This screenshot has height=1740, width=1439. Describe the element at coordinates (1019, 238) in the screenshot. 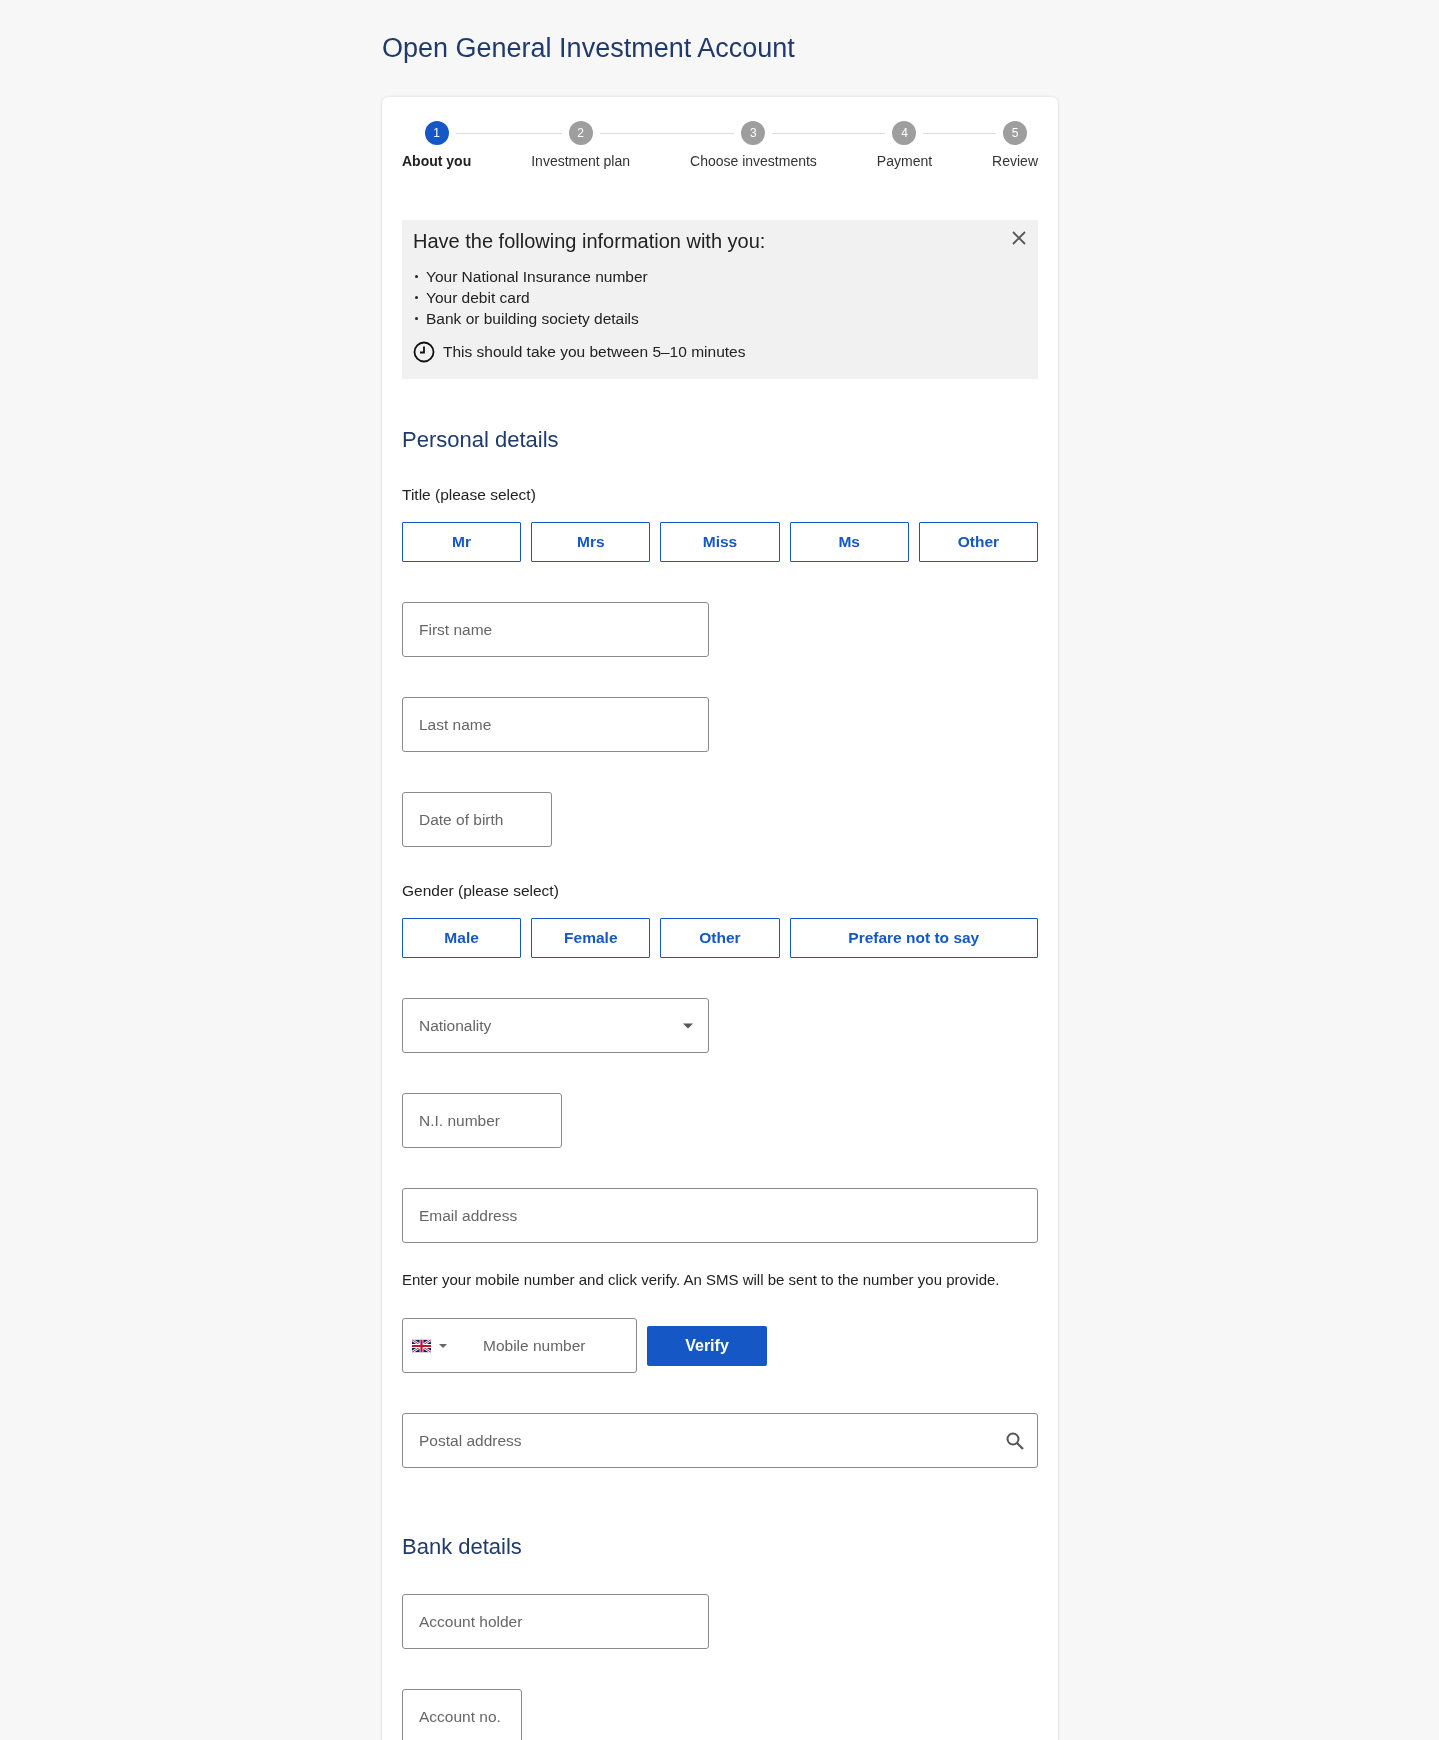

I see `close-icon` at that location.